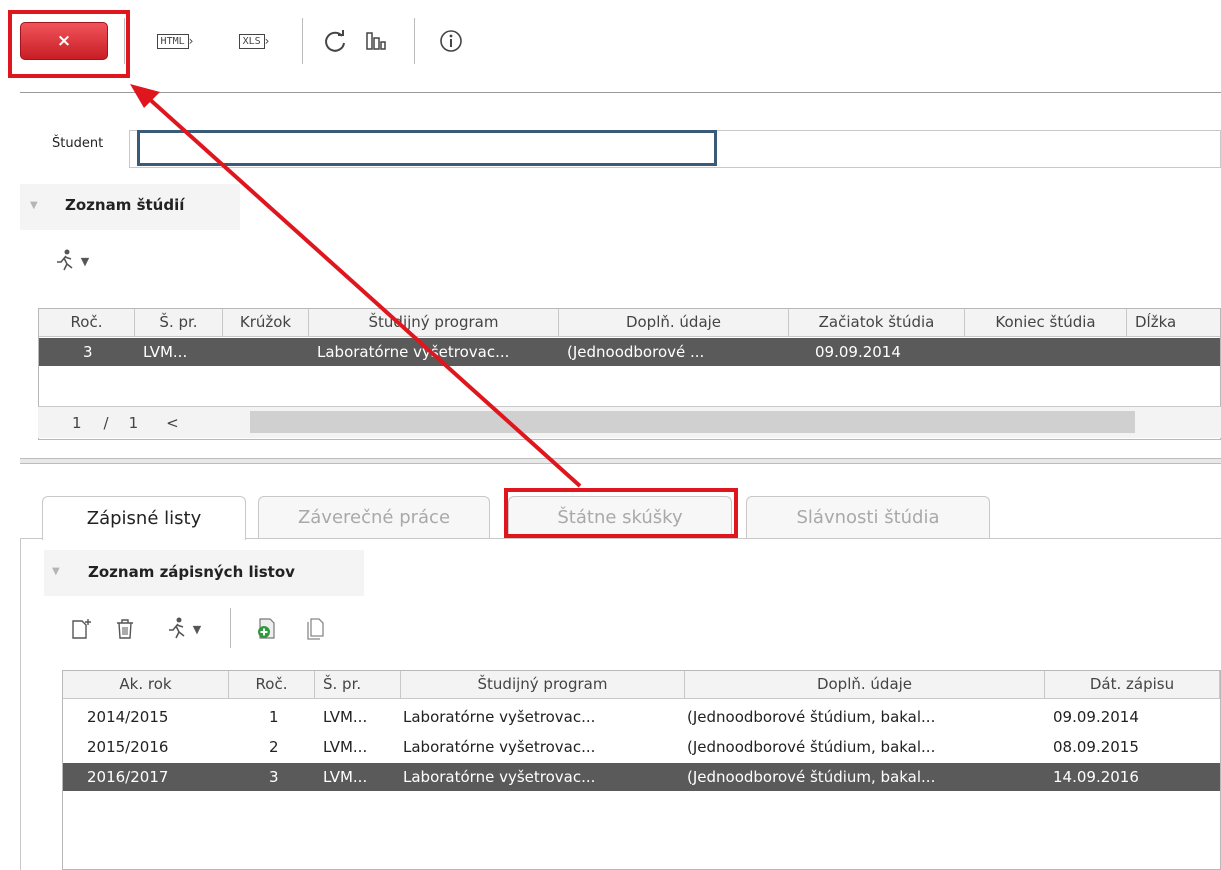 The image size is (1221, 870). What do you see at coordinates (172, 423) in the screenshot?
I see `scroll-left-icon: <` at bounding box center [172, 423].